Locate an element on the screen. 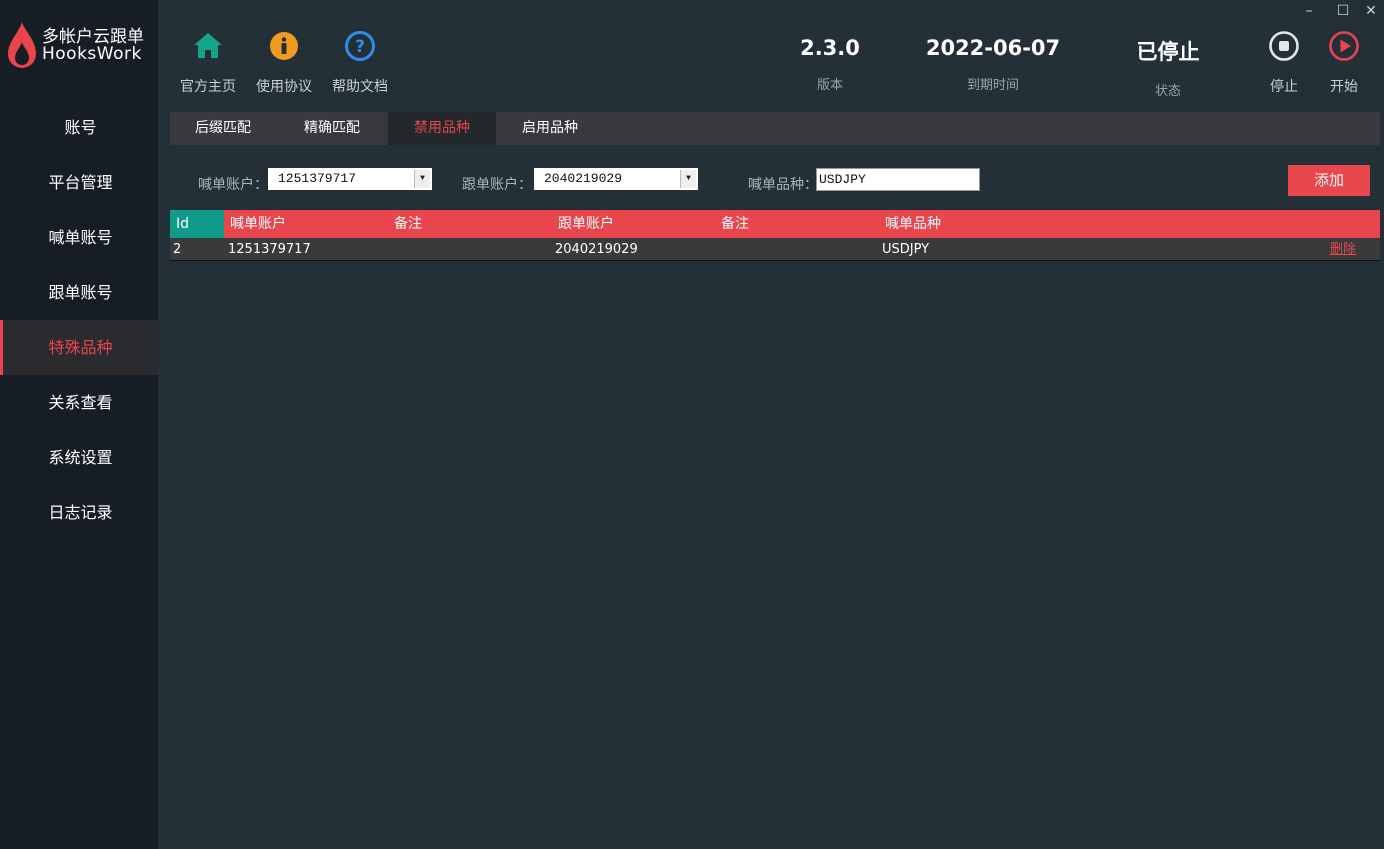 The image size is (1384, 849). cell-id: 2 is located at coordinates (177, 249).